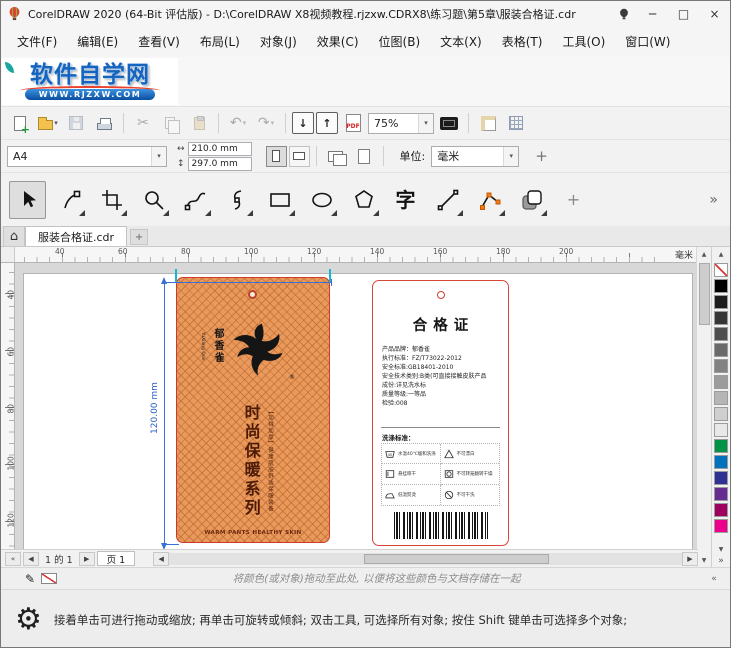  I want to click on vertical-ruler: 40 60 80 100 120, so click(8, 406).